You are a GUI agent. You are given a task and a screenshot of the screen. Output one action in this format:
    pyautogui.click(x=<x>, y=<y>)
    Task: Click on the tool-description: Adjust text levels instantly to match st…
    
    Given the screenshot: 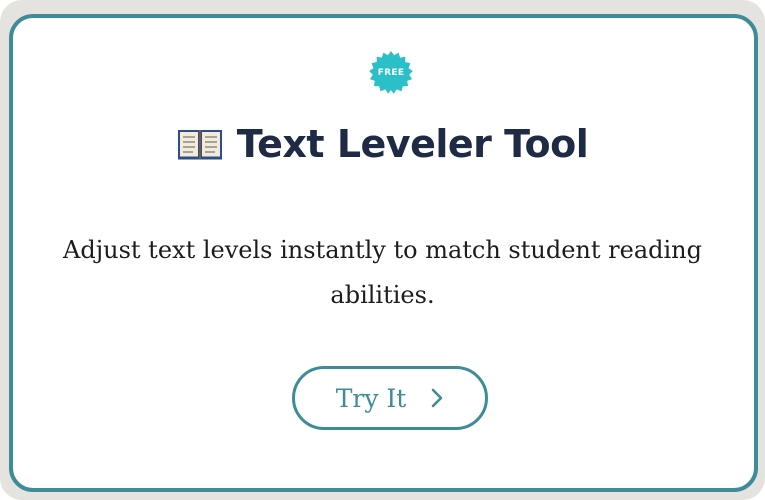 What is the action you would take?
    pyautogui.click(x=382, y=272)
    